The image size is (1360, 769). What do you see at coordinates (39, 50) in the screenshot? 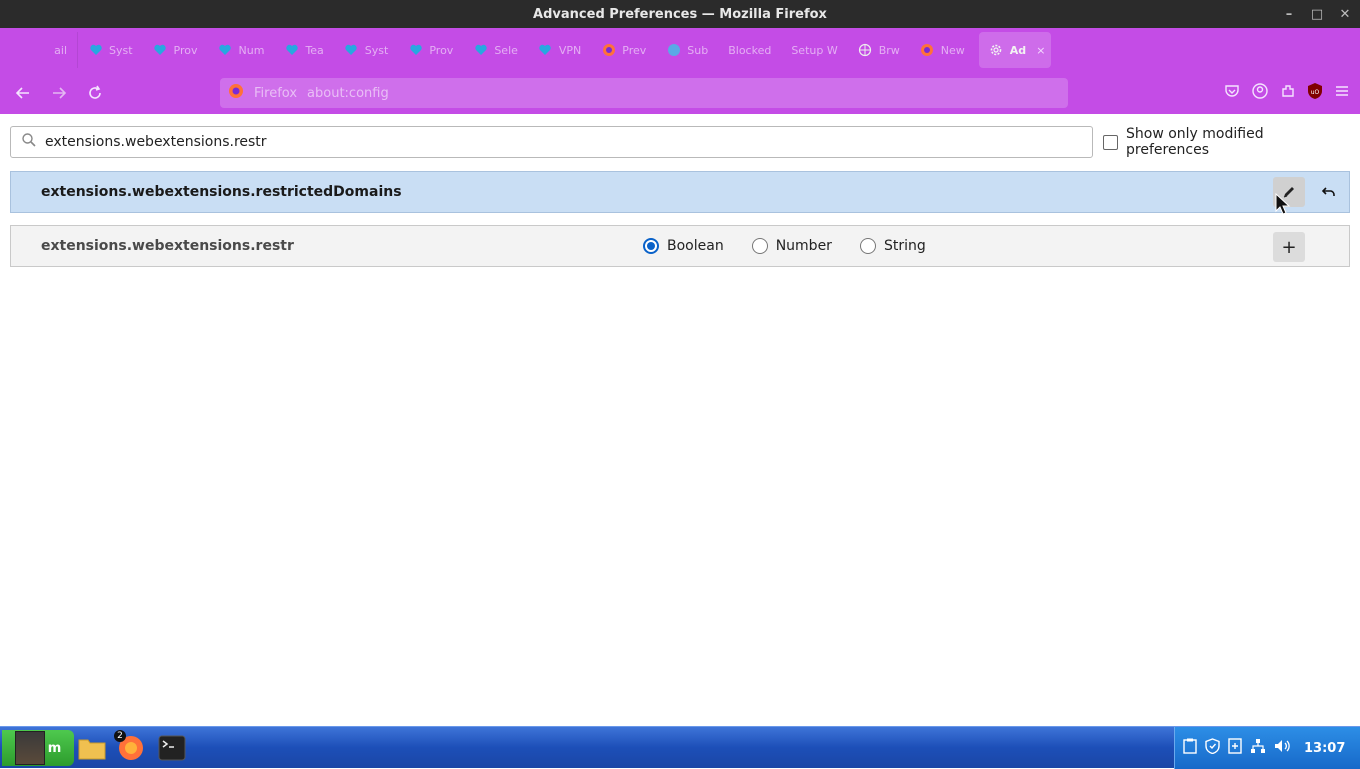
I see `tab: ail` at bounding box center [39, 50].